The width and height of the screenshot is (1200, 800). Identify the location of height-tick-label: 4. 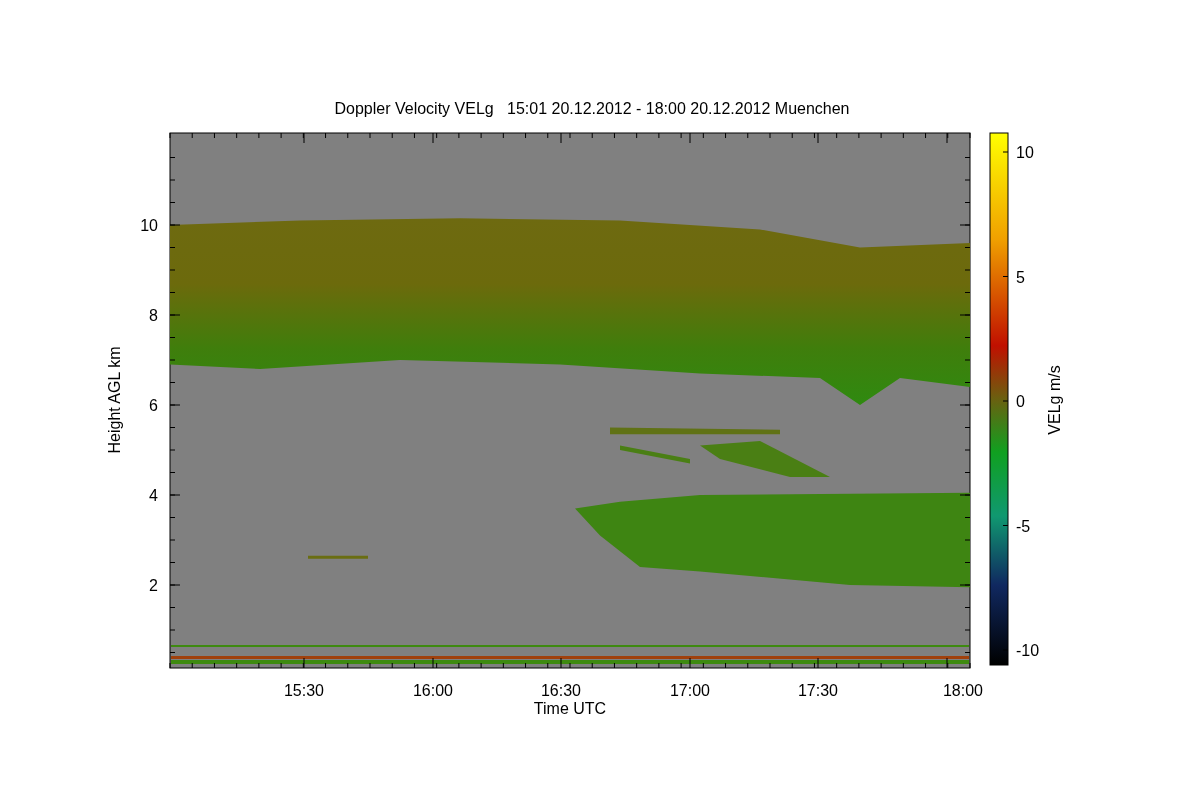
(153, 495).